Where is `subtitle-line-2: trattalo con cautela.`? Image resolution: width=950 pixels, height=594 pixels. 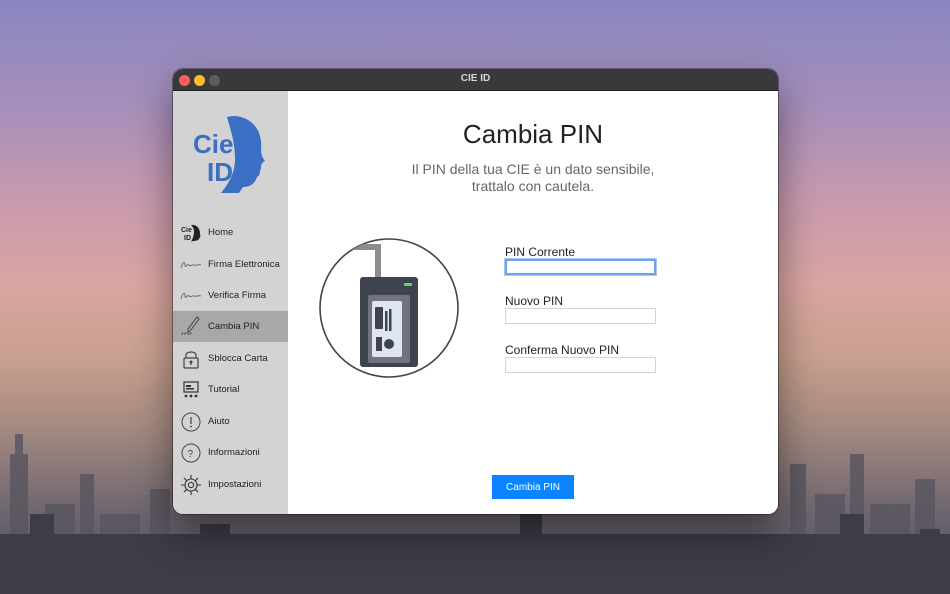
subtitle-line-2: trattalo con cautela. is located at coordinates (533, 186).